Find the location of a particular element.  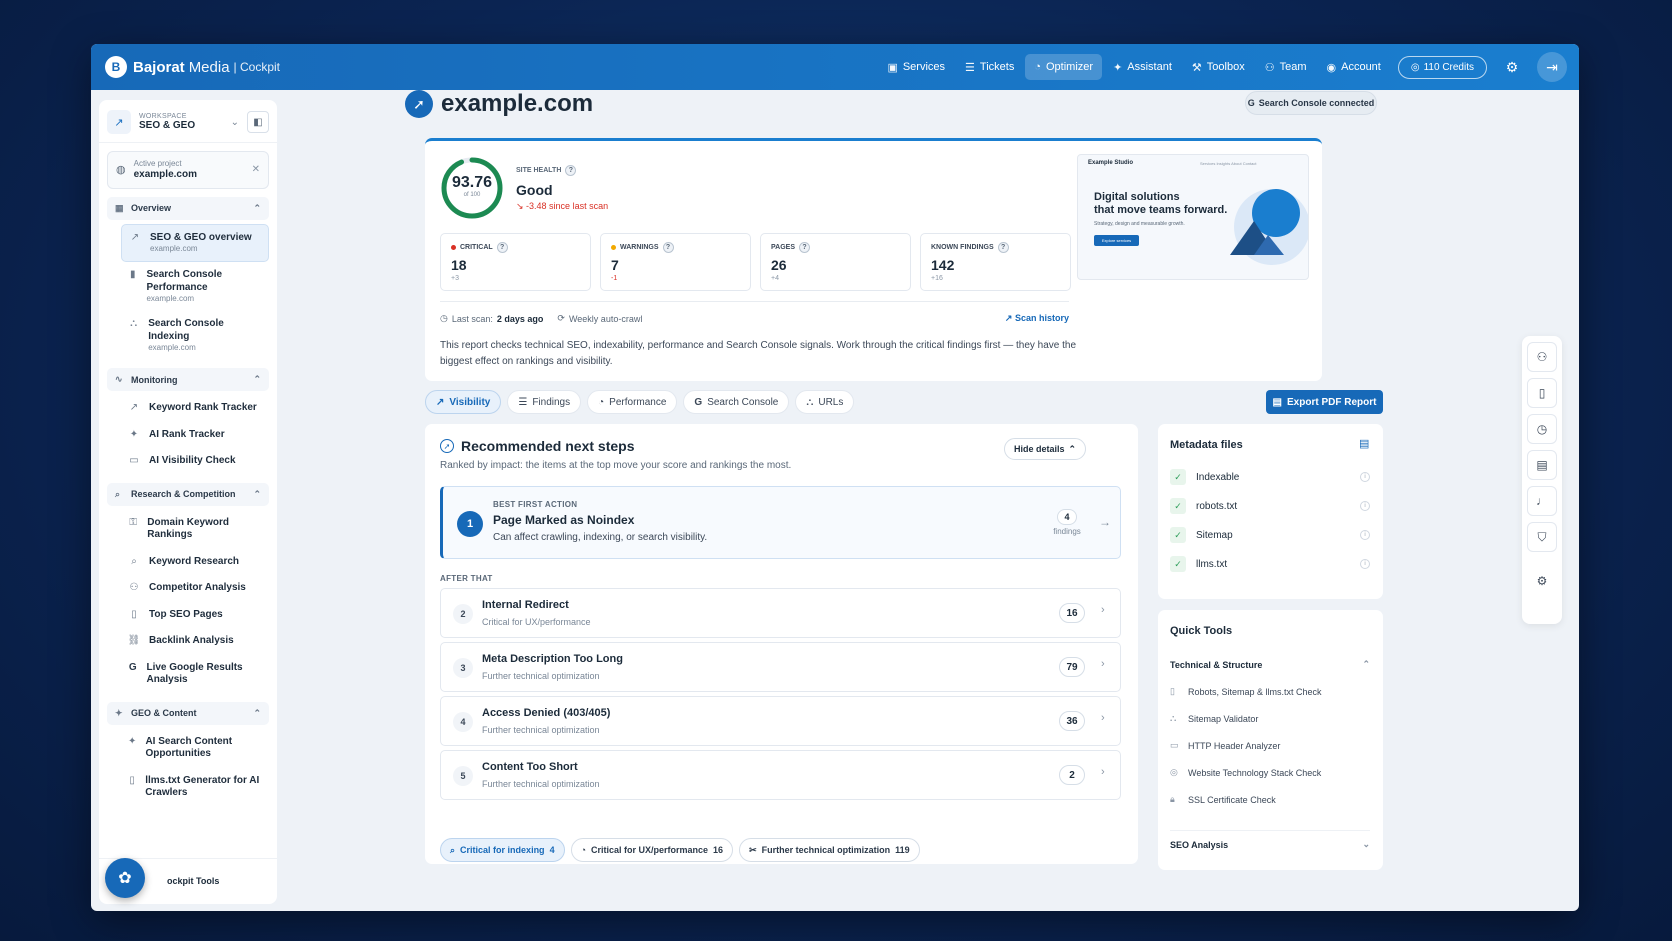

active-project: ◍ Active project example.com ✕ is located at coordinates (188, 170).